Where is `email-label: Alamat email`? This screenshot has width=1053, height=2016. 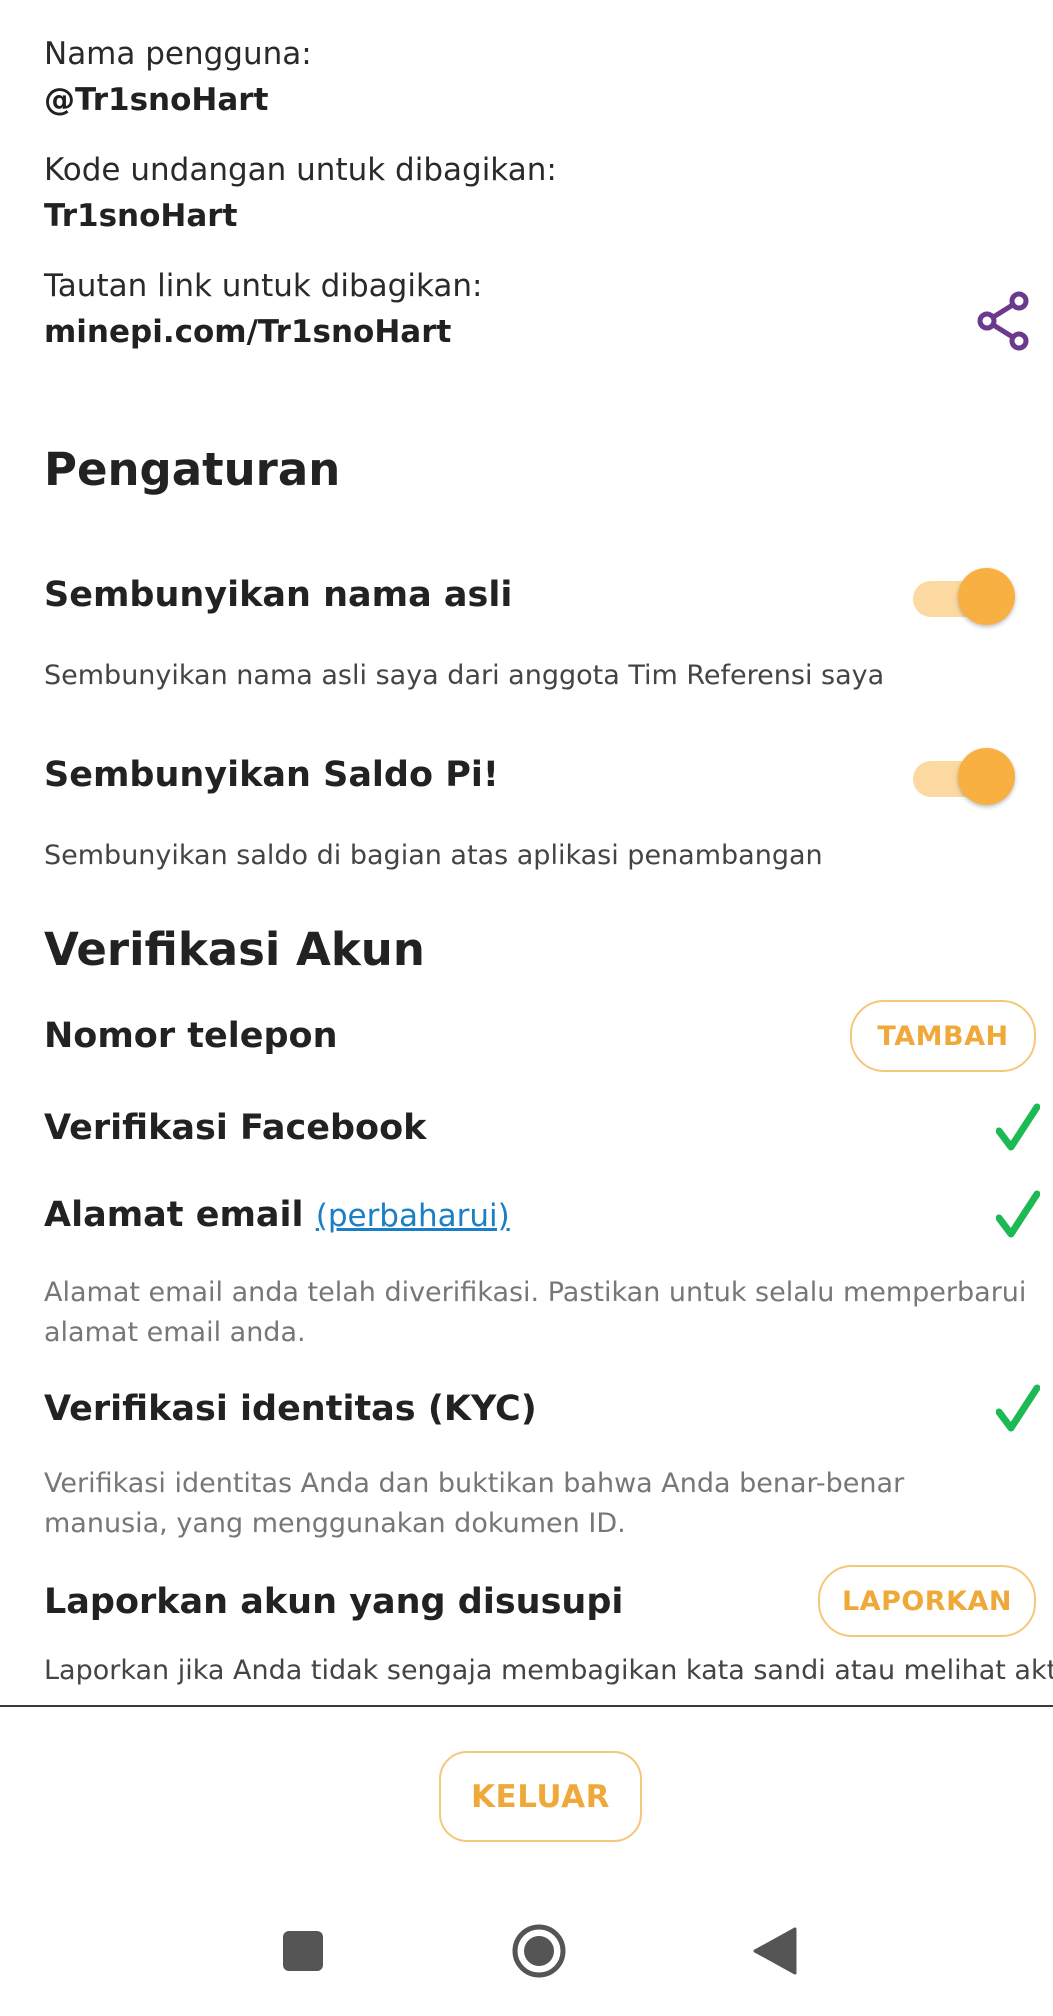 email-label: Alamat email is located at coordinates (174, 1215).